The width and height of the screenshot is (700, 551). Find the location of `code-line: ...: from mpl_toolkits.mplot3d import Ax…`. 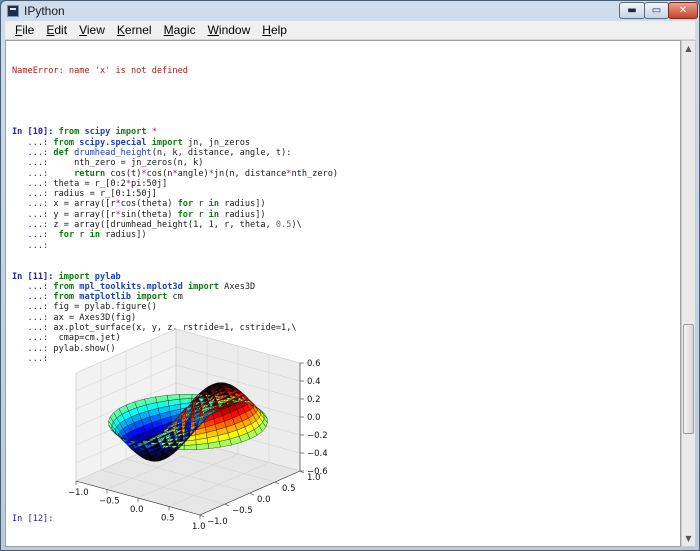

code-line: ...: from mpl_toolkits.mplot3d import Ax… is located at coordinates (342, 287).